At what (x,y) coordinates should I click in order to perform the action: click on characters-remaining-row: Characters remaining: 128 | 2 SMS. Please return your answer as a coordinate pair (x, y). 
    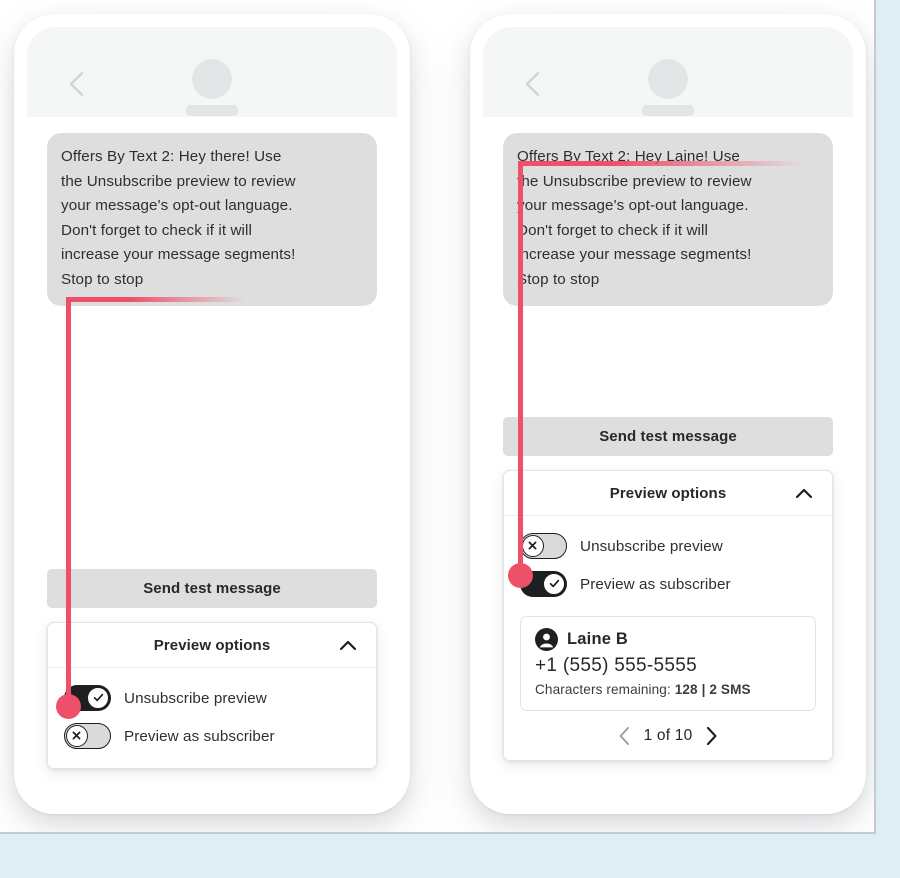
    Looking at the image, I should click on (668, 689).